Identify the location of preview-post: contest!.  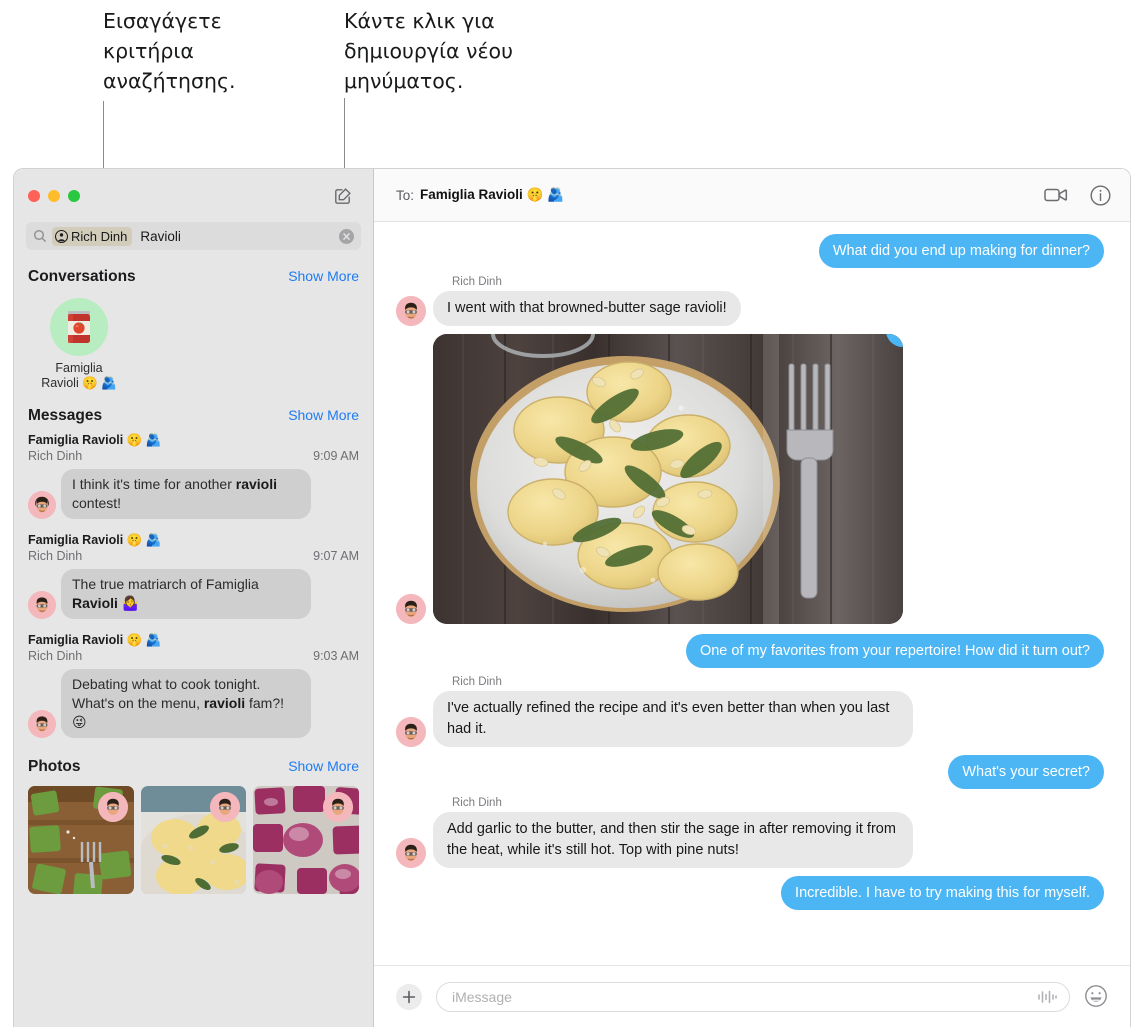
(97, 503).